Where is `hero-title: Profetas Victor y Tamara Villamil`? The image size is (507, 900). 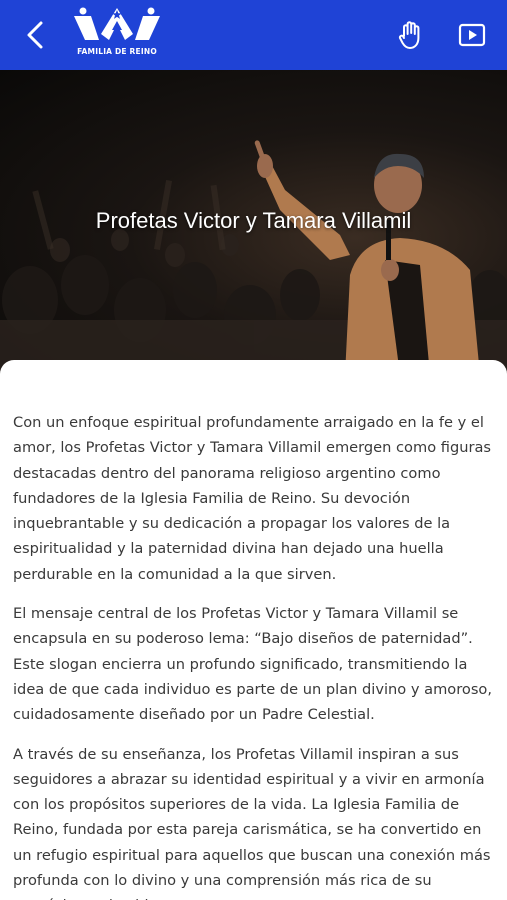 hero-title: Profetas Victor y Tamara Villamil is located at coordinates (253, 220).